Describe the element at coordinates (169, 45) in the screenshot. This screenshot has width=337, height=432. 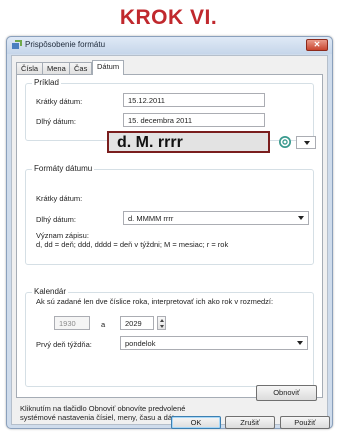
I see `title-bar: Prispôsobenie formátu ✕` at that location.